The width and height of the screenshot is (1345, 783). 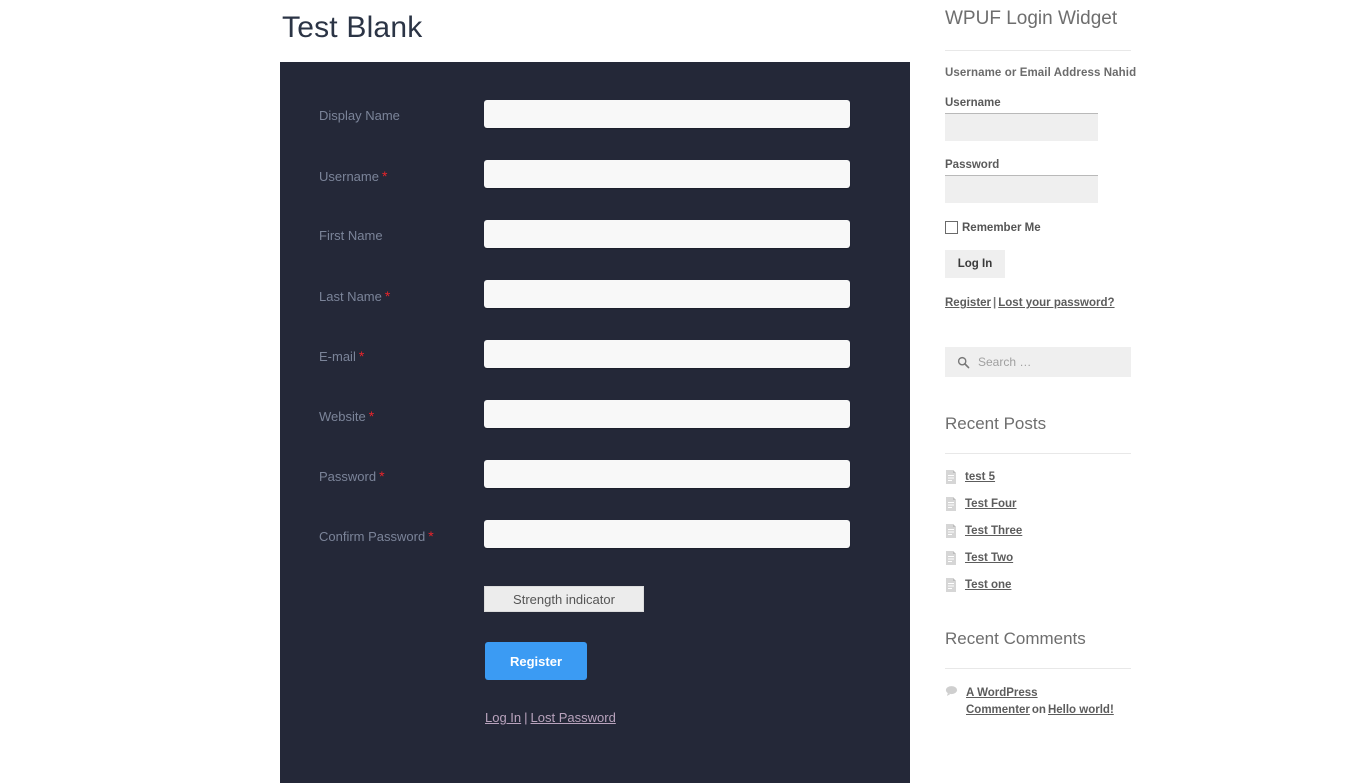 What do you see at coordinates (951, 691) in the screenshot?
I see `comment-icon` at bounding box center [951, 691].